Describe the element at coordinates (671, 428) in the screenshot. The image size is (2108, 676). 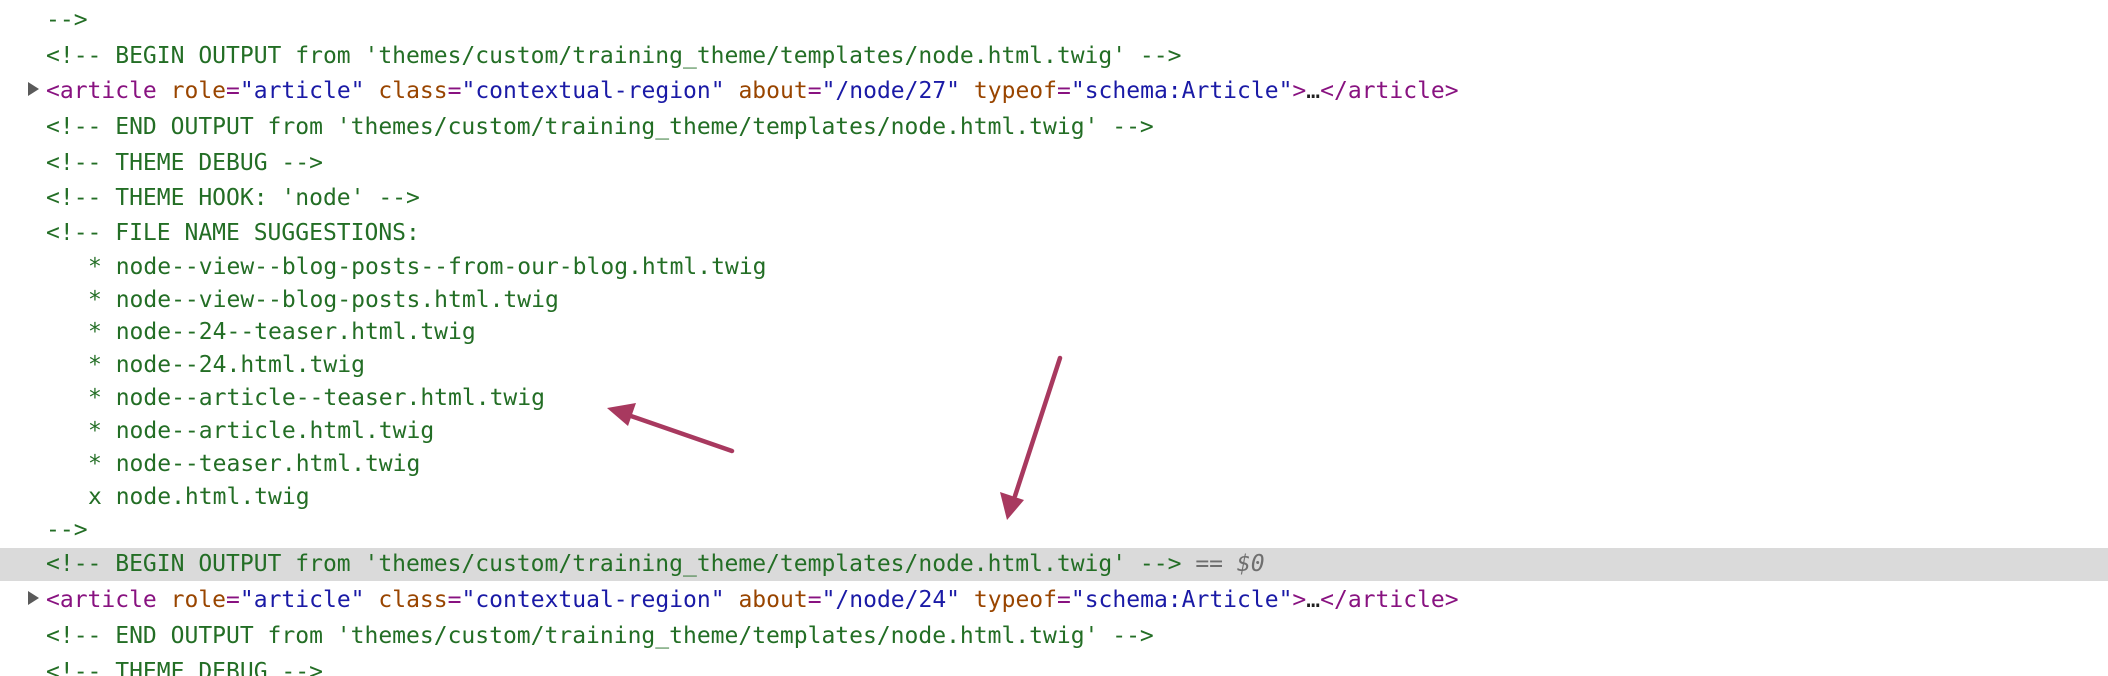
I see `annotation-arrow-left` at that location.